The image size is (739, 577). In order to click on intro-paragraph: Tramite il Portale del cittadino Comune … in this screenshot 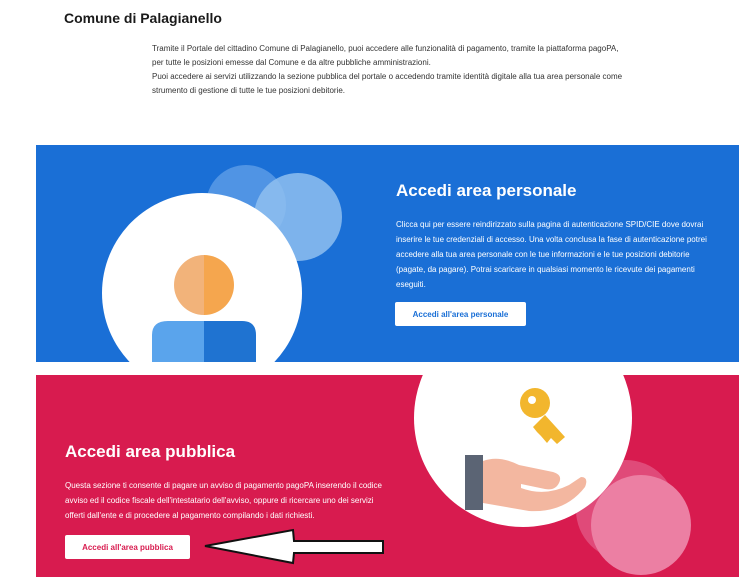, I will do `click(385, 55)`.